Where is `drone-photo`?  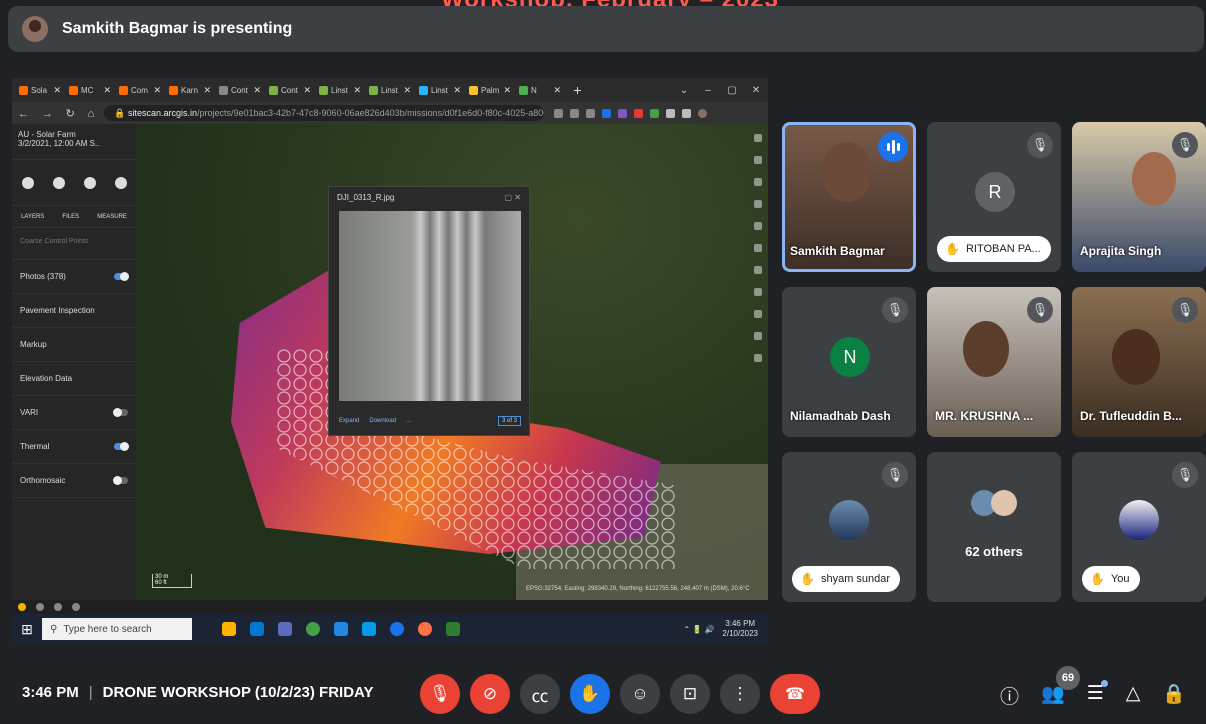
drone-photo is located at coordinates (430, 306).